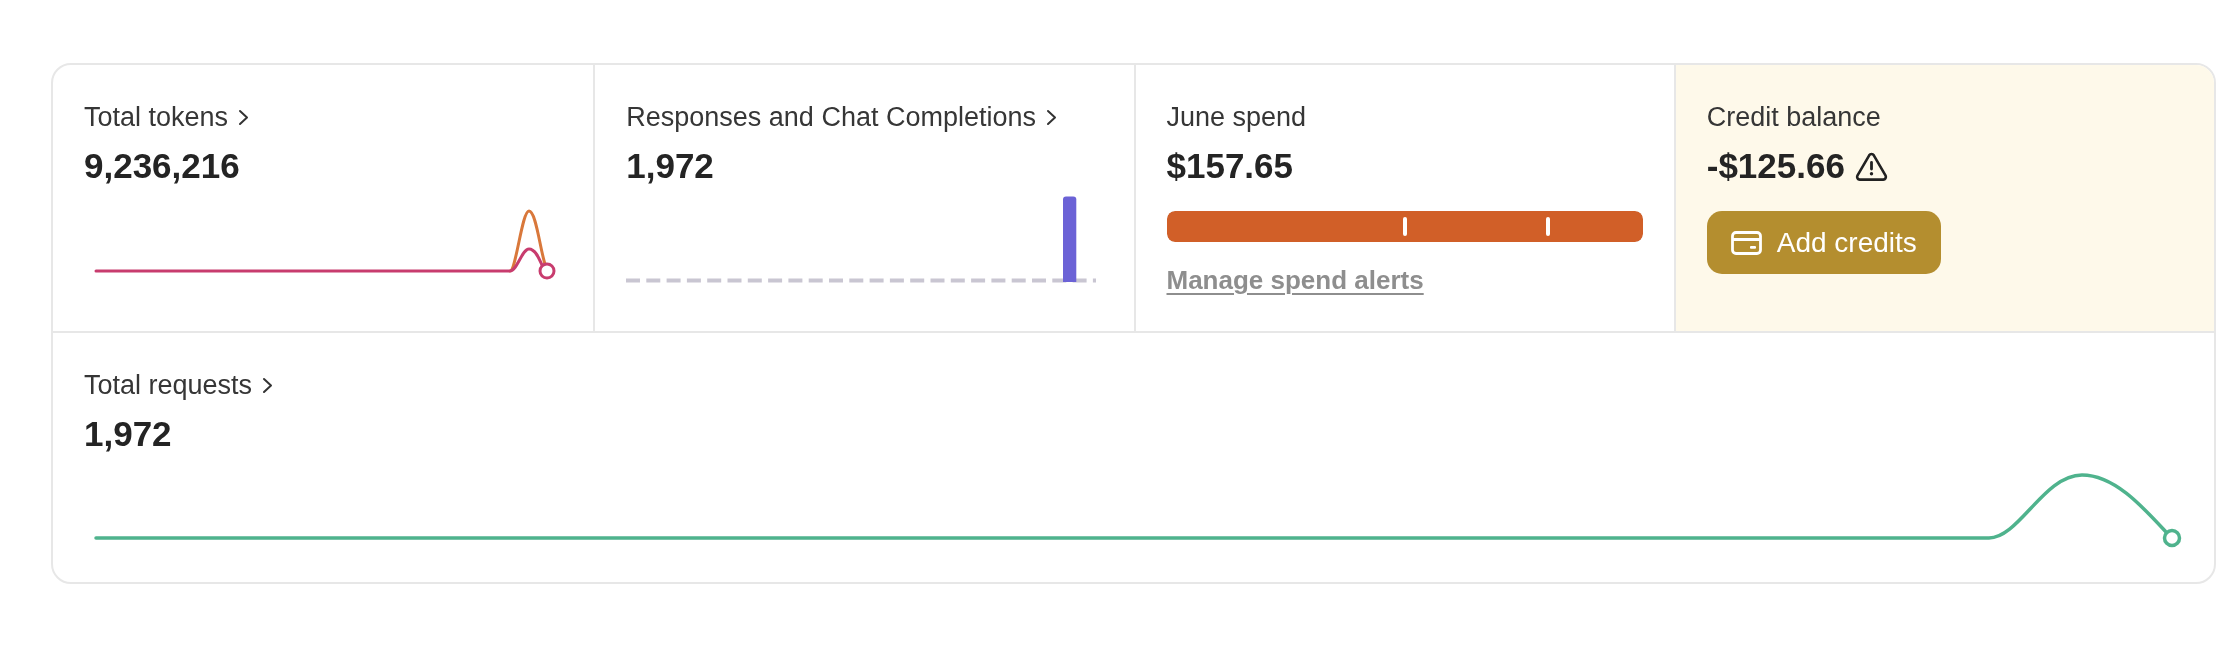 The height and width of the screenshot is (646, 2238). What do you see at coordinates (1230, 166) in the screenshot?
I see `metric-value: $157.65` at bounding box center [1230, 166].